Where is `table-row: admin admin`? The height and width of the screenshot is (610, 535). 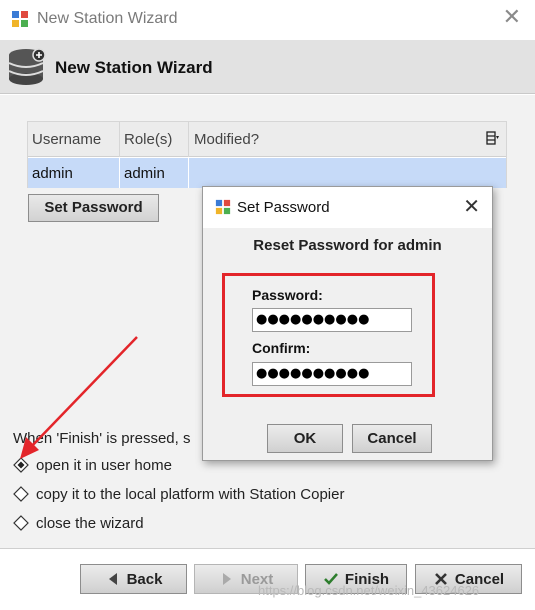
table-row: admin admin is located at coordinates (267, 173).